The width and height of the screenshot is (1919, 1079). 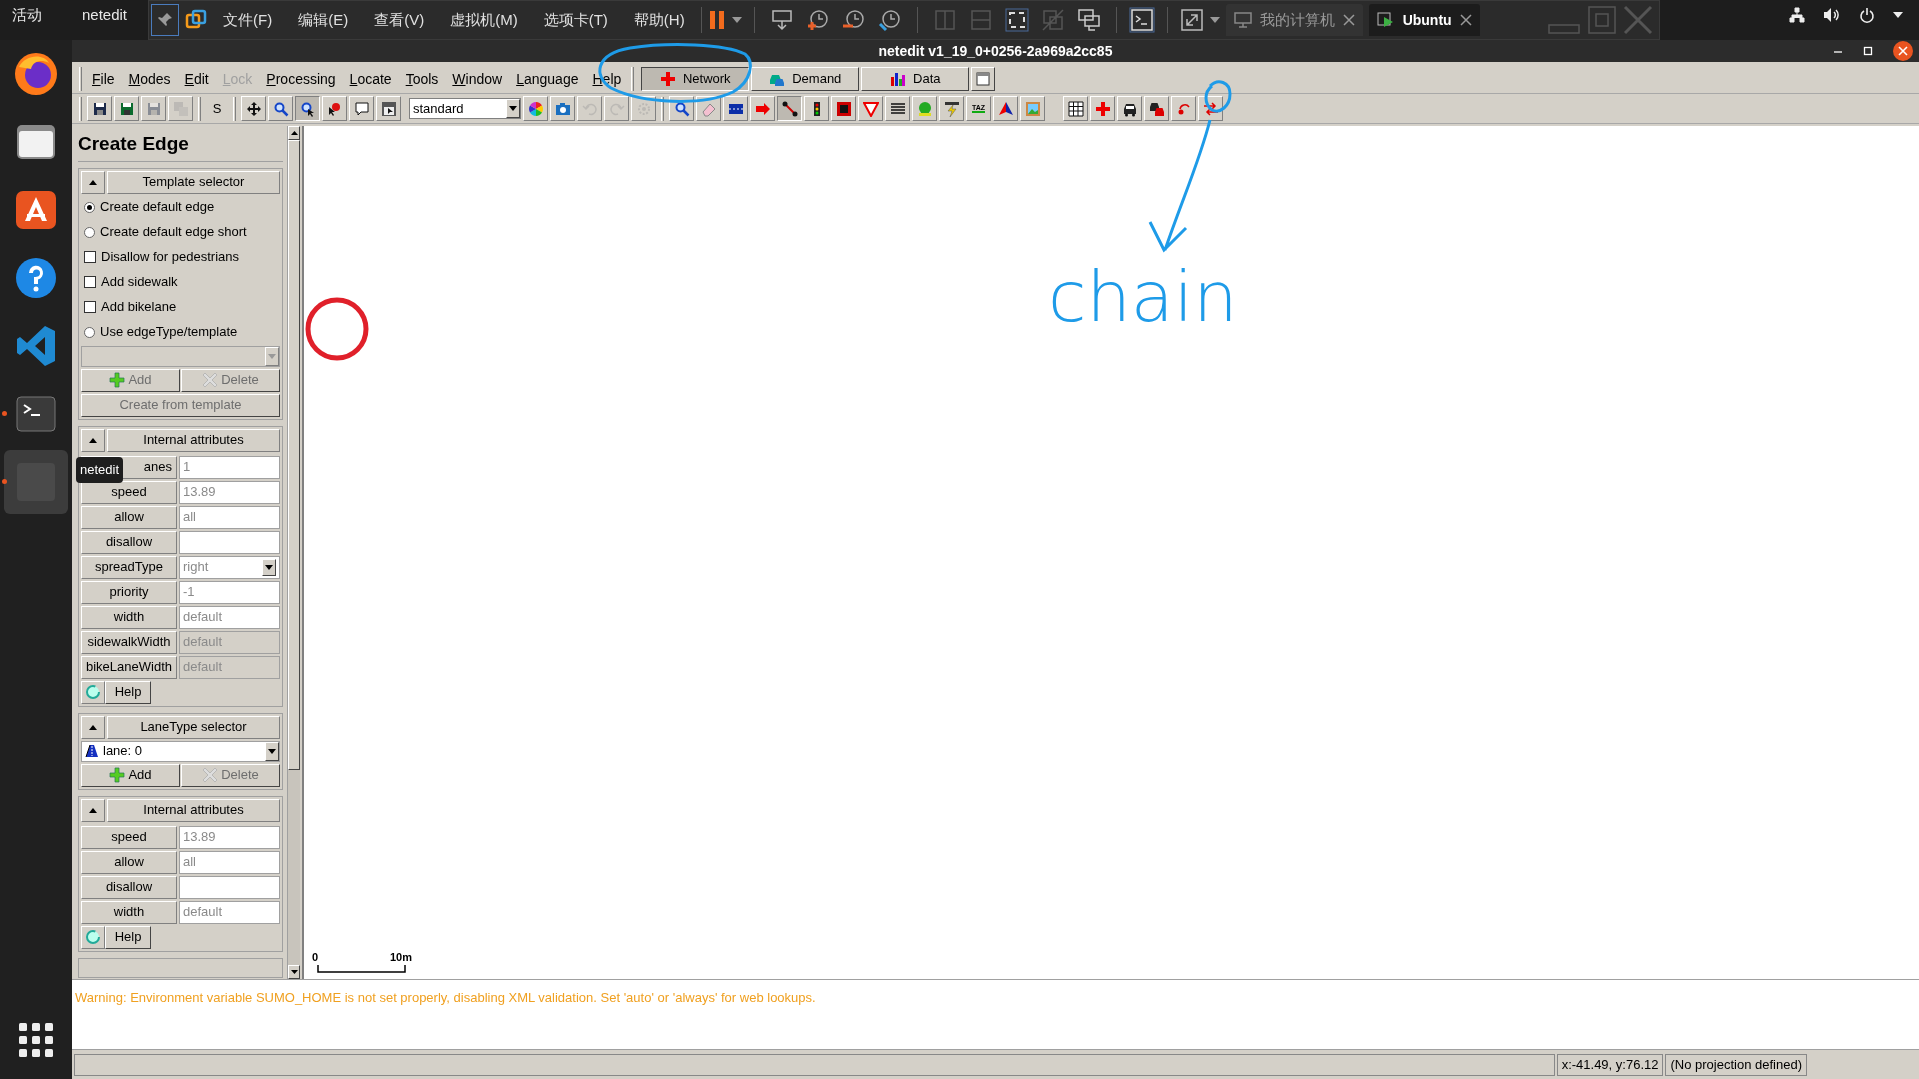 What do you see at coordinates (915, 79) in the screenshot?
I see `mode-tab: Data` at bounding box center [915, 79].